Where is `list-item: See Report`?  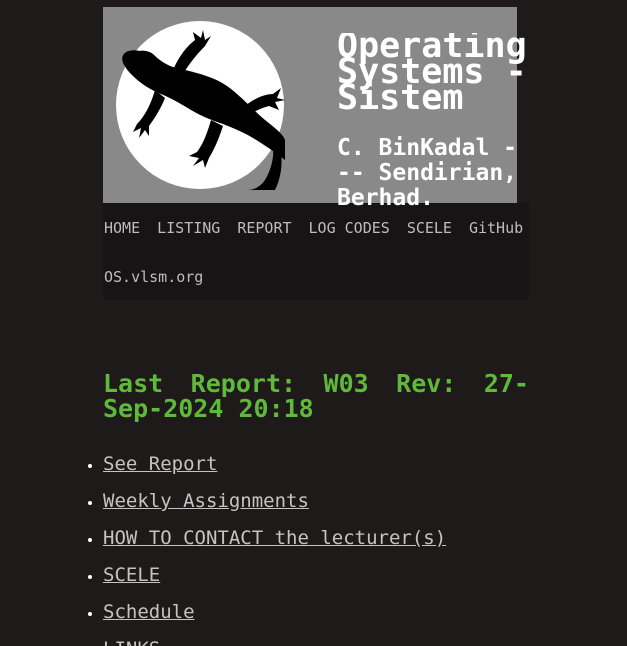 list-item: See Report is located at coordinates (274, 464).